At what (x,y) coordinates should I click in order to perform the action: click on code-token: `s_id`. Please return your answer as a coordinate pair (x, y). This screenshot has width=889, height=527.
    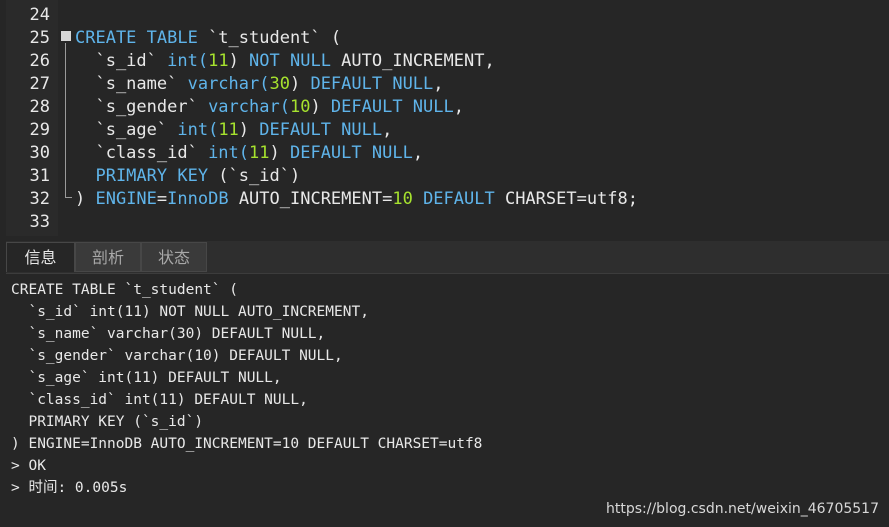
    Looking at the image, I should click on (121, 61).